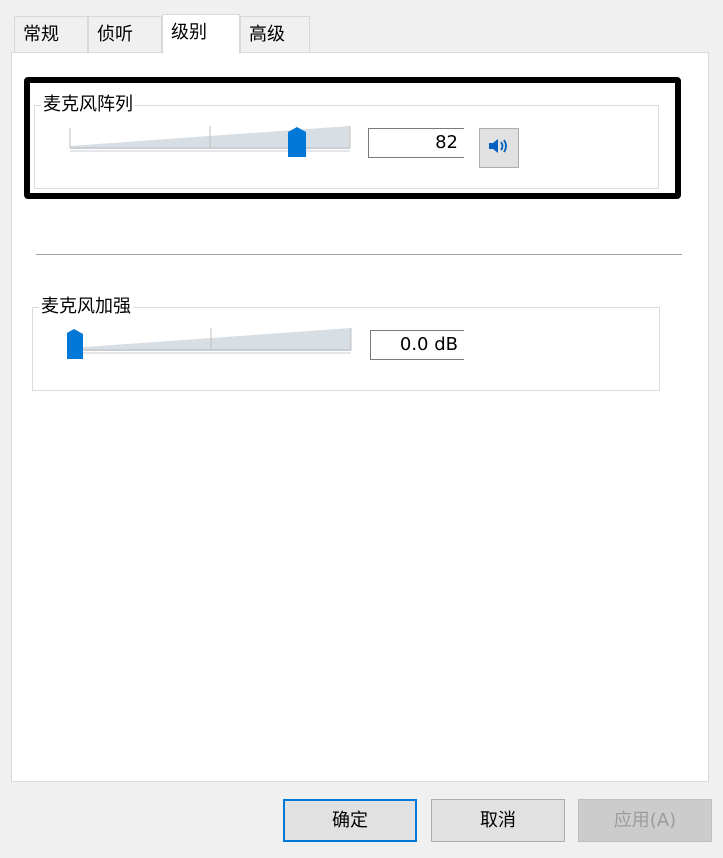 This screenshot has height=858, width=723. I want to click on tab-listen: 侦听, so click(125, 34).